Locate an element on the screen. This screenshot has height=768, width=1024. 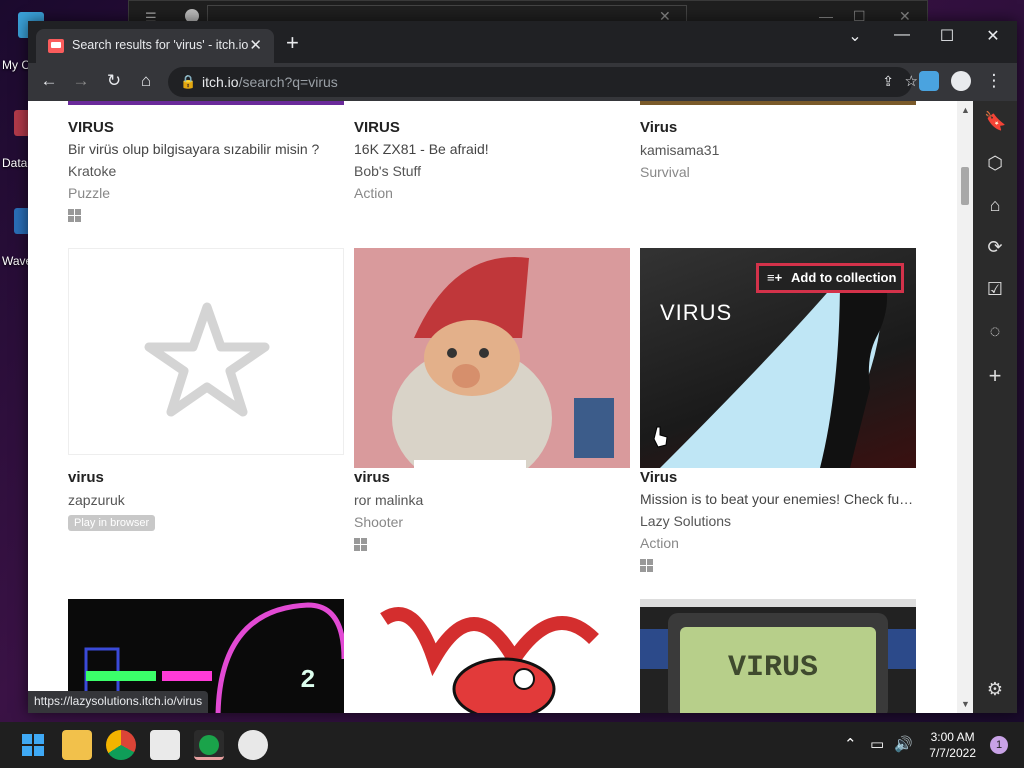
star-placeholder-icon is located at coordinates (207, 359).